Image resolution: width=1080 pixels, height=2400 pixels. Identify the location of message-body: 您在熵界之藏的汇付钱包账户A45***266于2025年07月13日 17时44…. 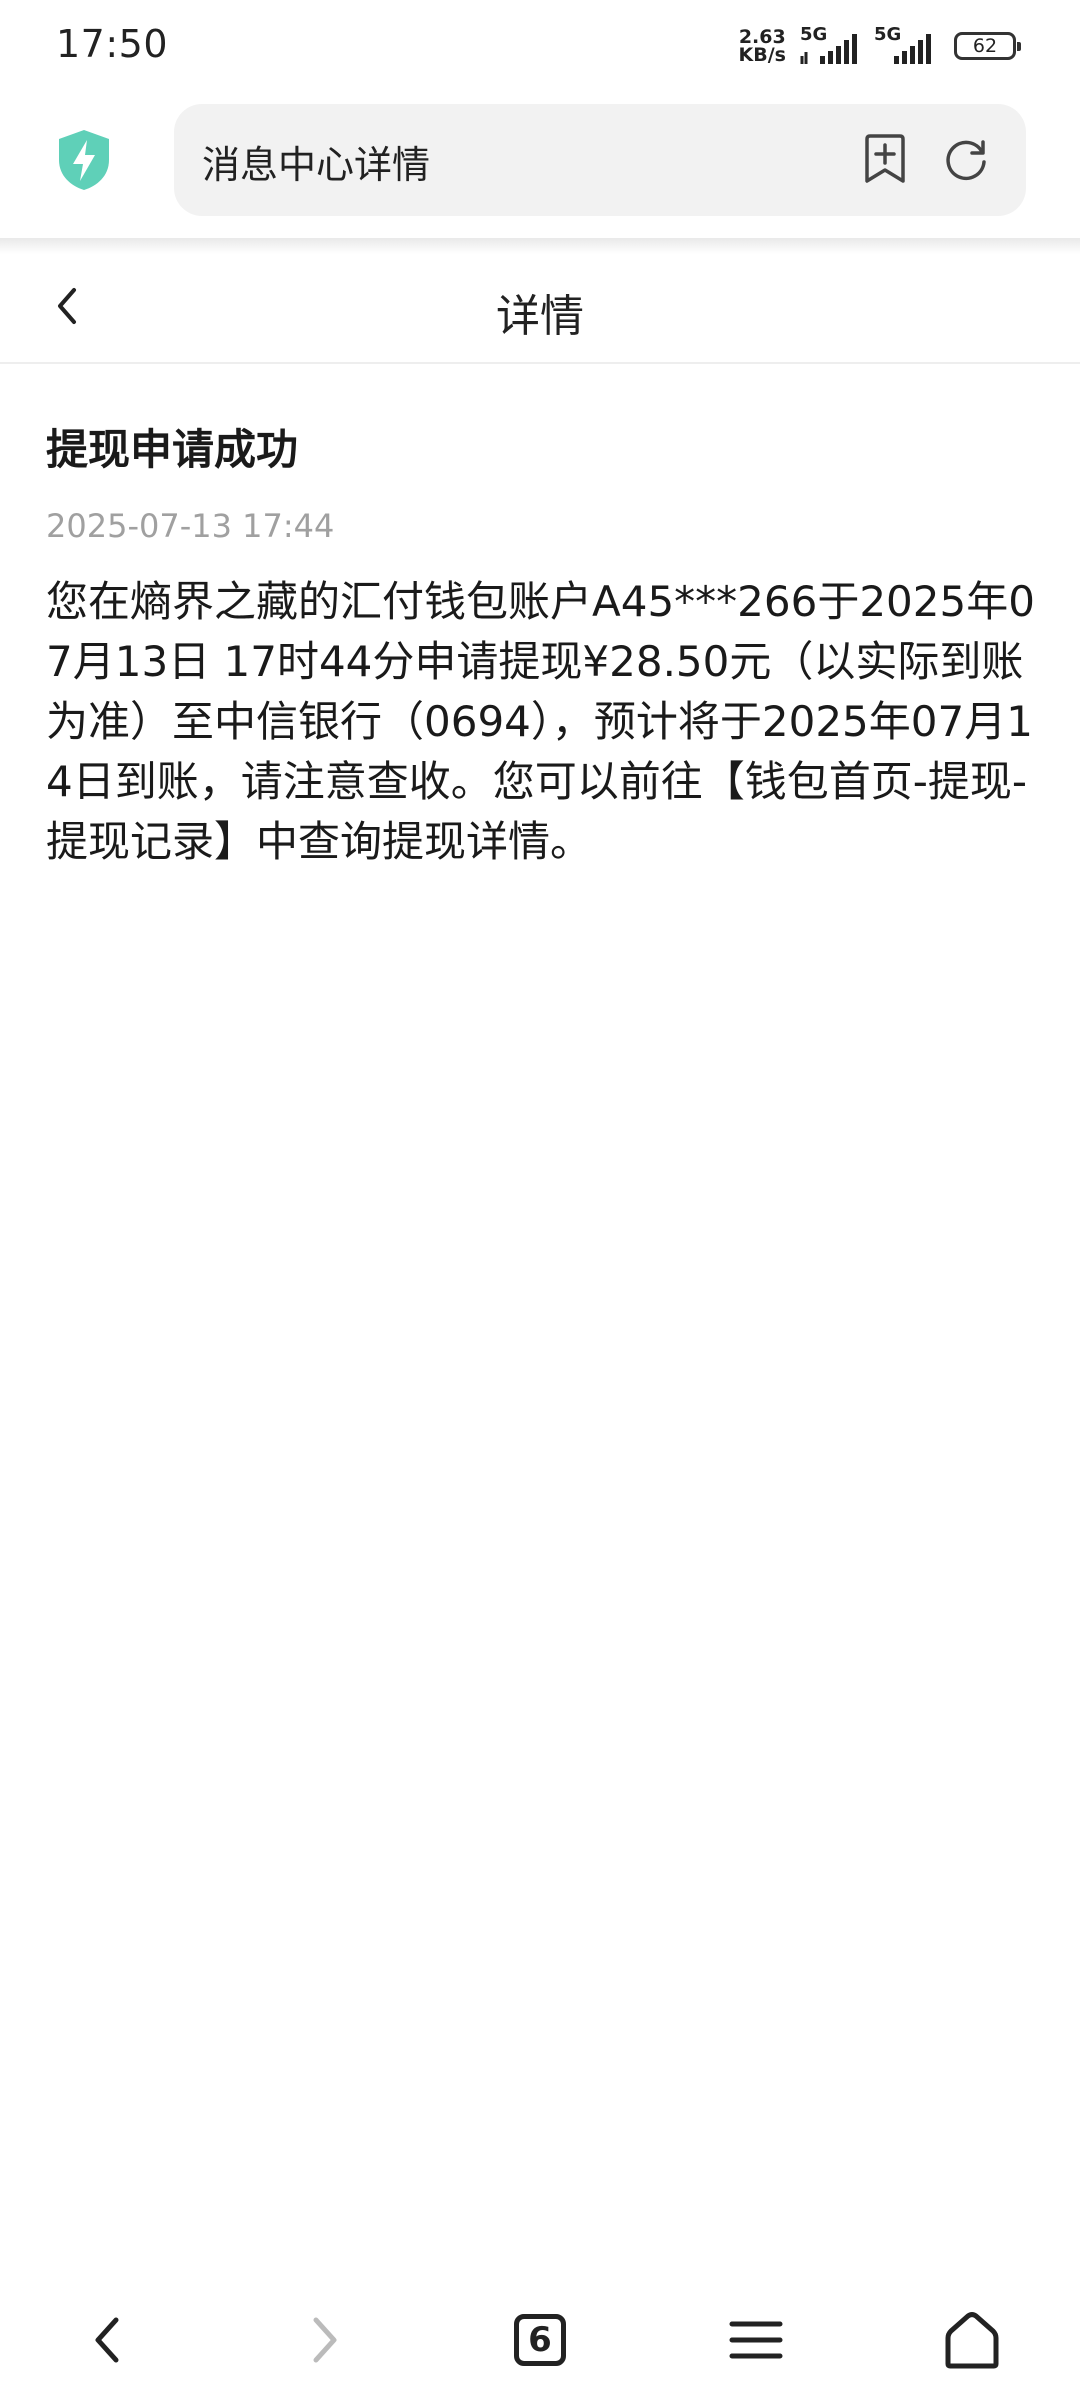
(540, 721).